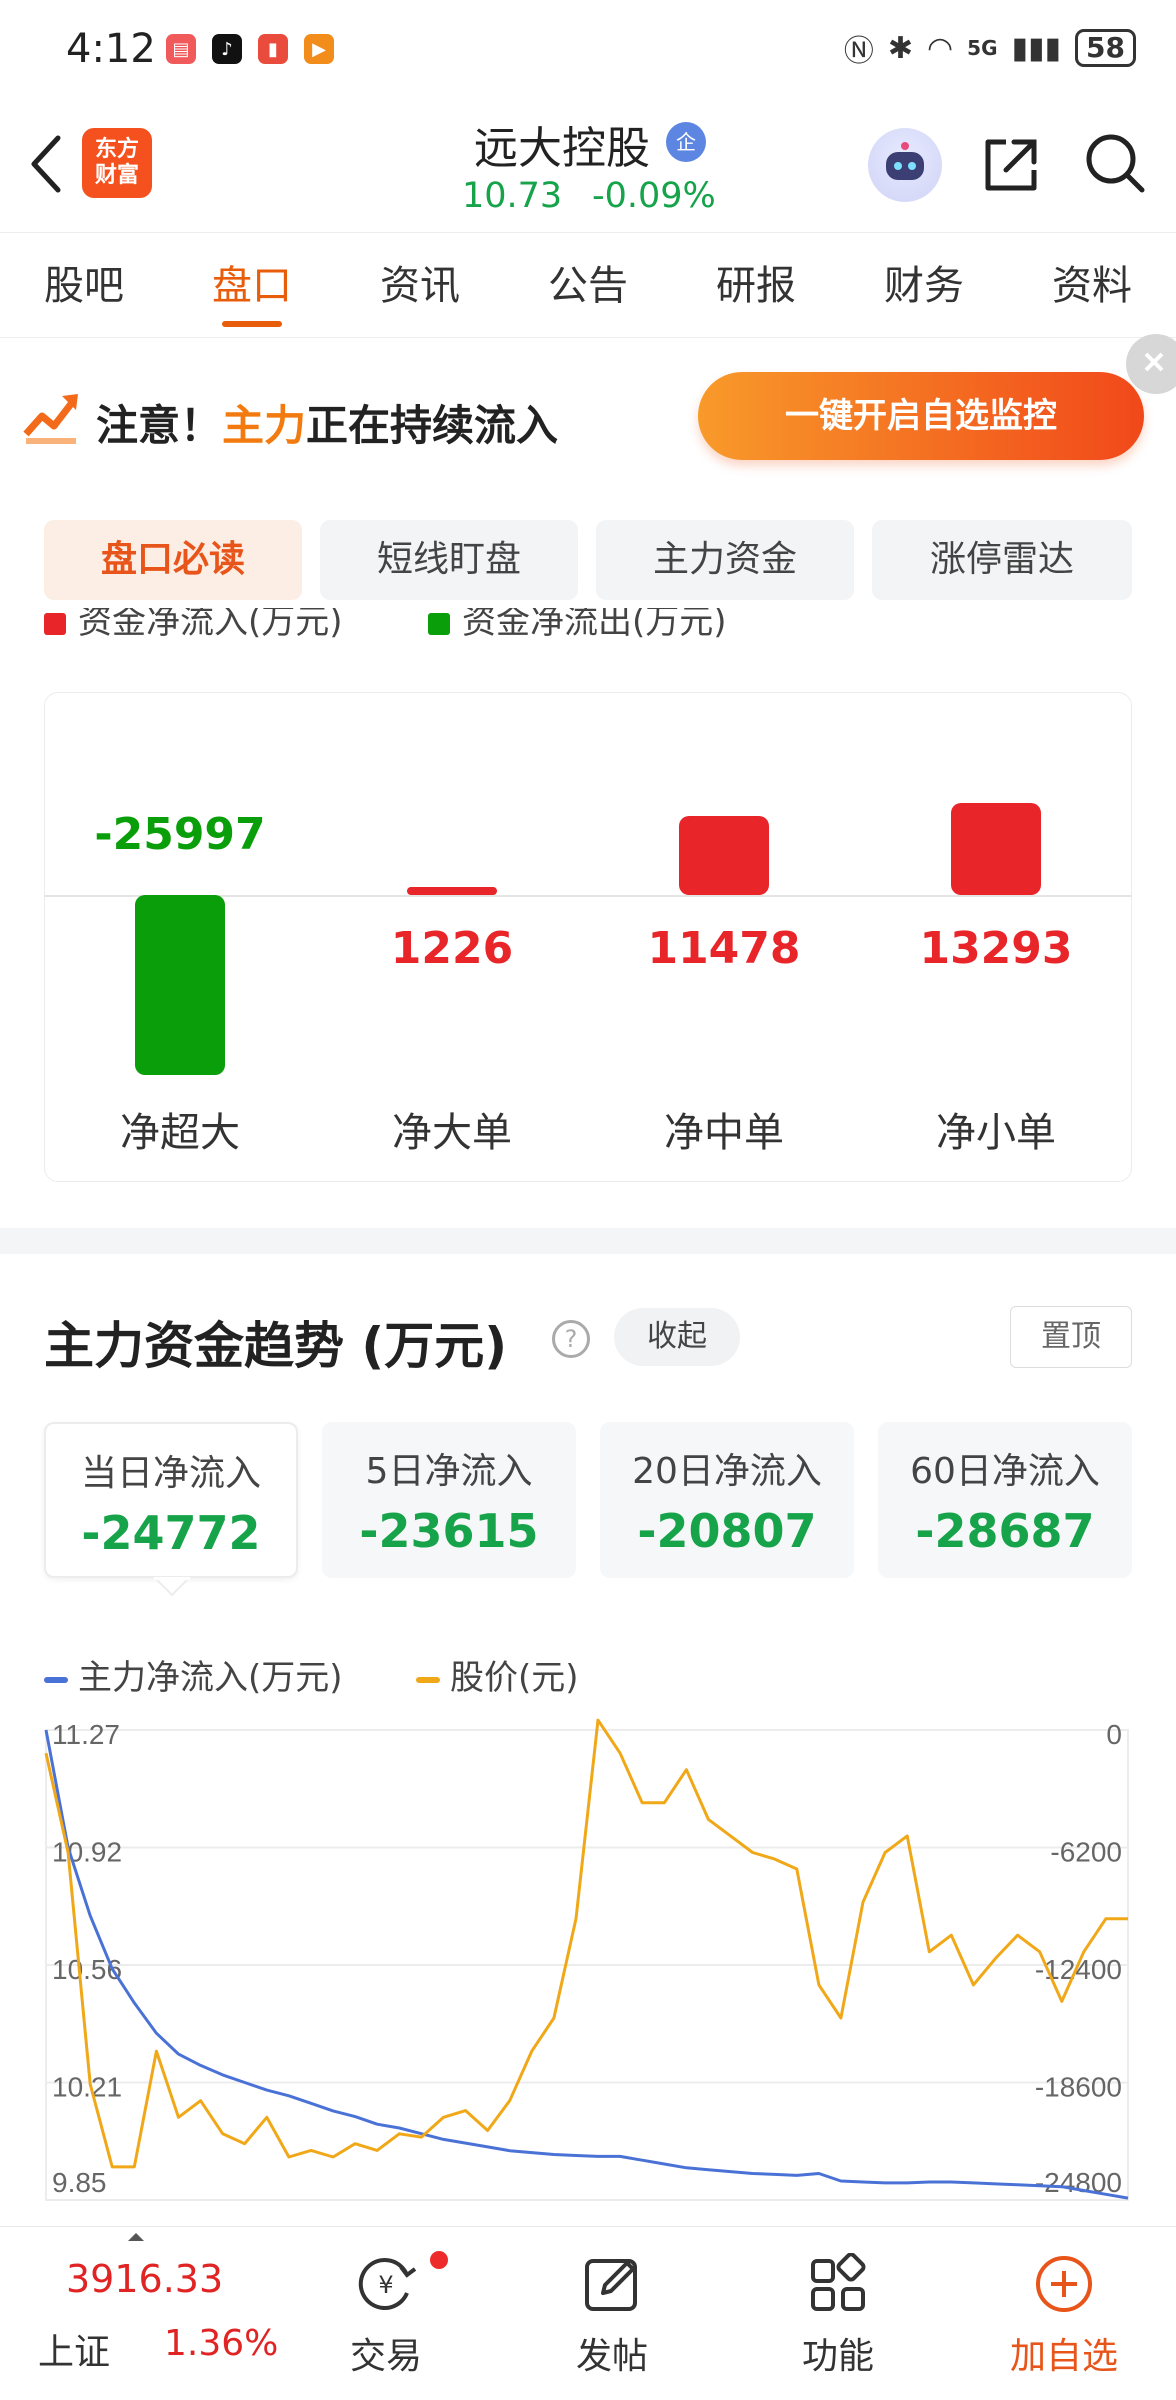  What do you see at coordinates (727, 1531) in the screenshot?
I see `flow-card-value: -20807` at bounding box center [727, 1531].